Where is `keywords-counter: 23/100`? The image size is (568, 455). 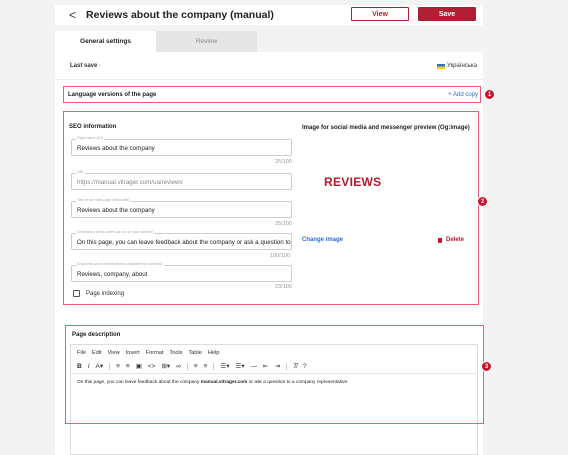
keywords-counter: 23/100 is located at coordinates (283, 287).